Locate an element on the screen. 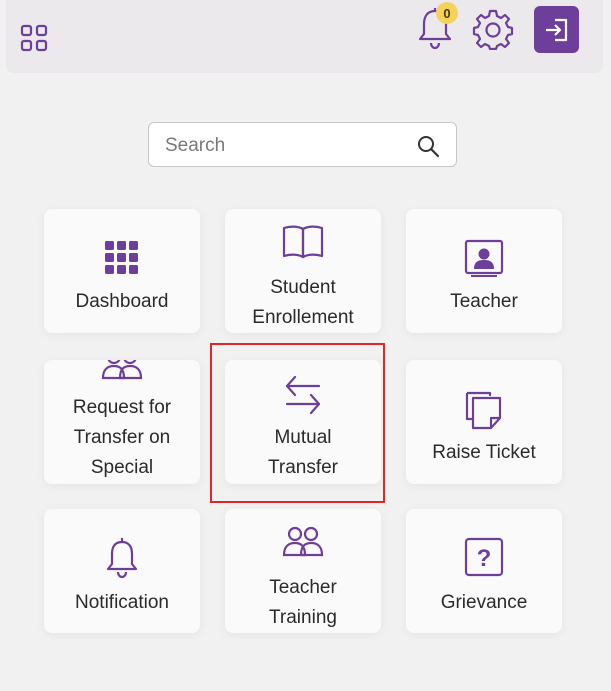 The image size is (611, 691). tile-label-line1: Teacher is located at coordinates (303, 587).